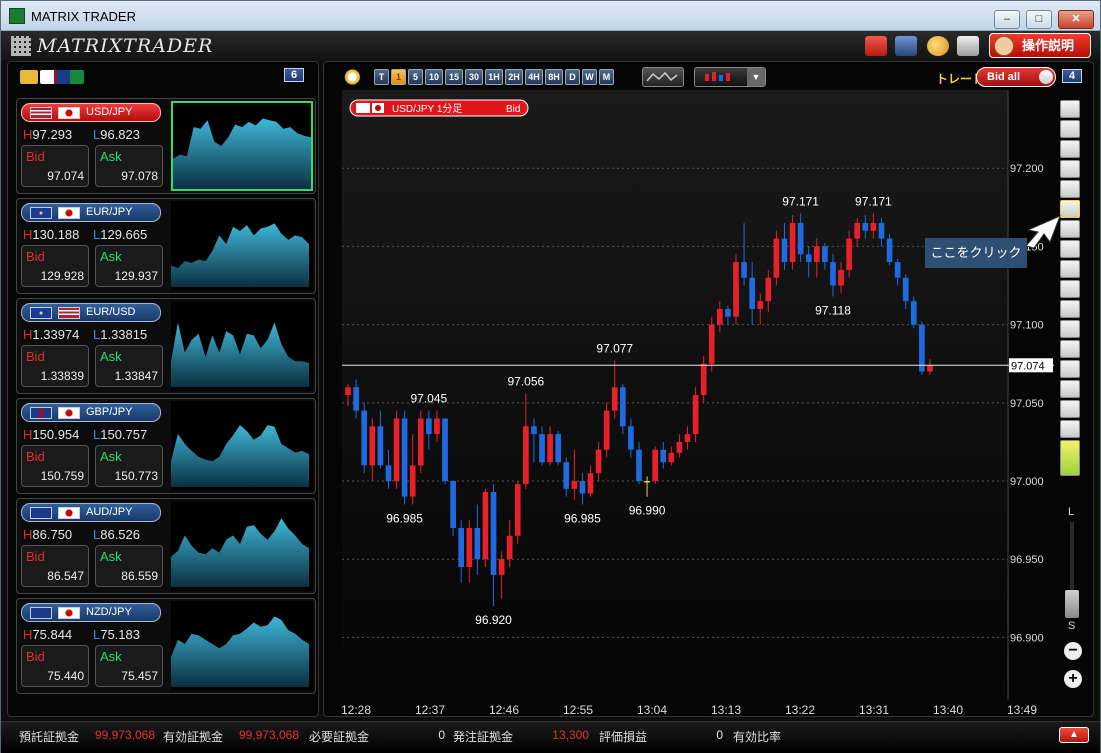 This screenshot has width=1101, height=753. What do you see at coordinates (1070, 349) in the screenshot?
I see `level-icon` at bounding box center [1070, 349].